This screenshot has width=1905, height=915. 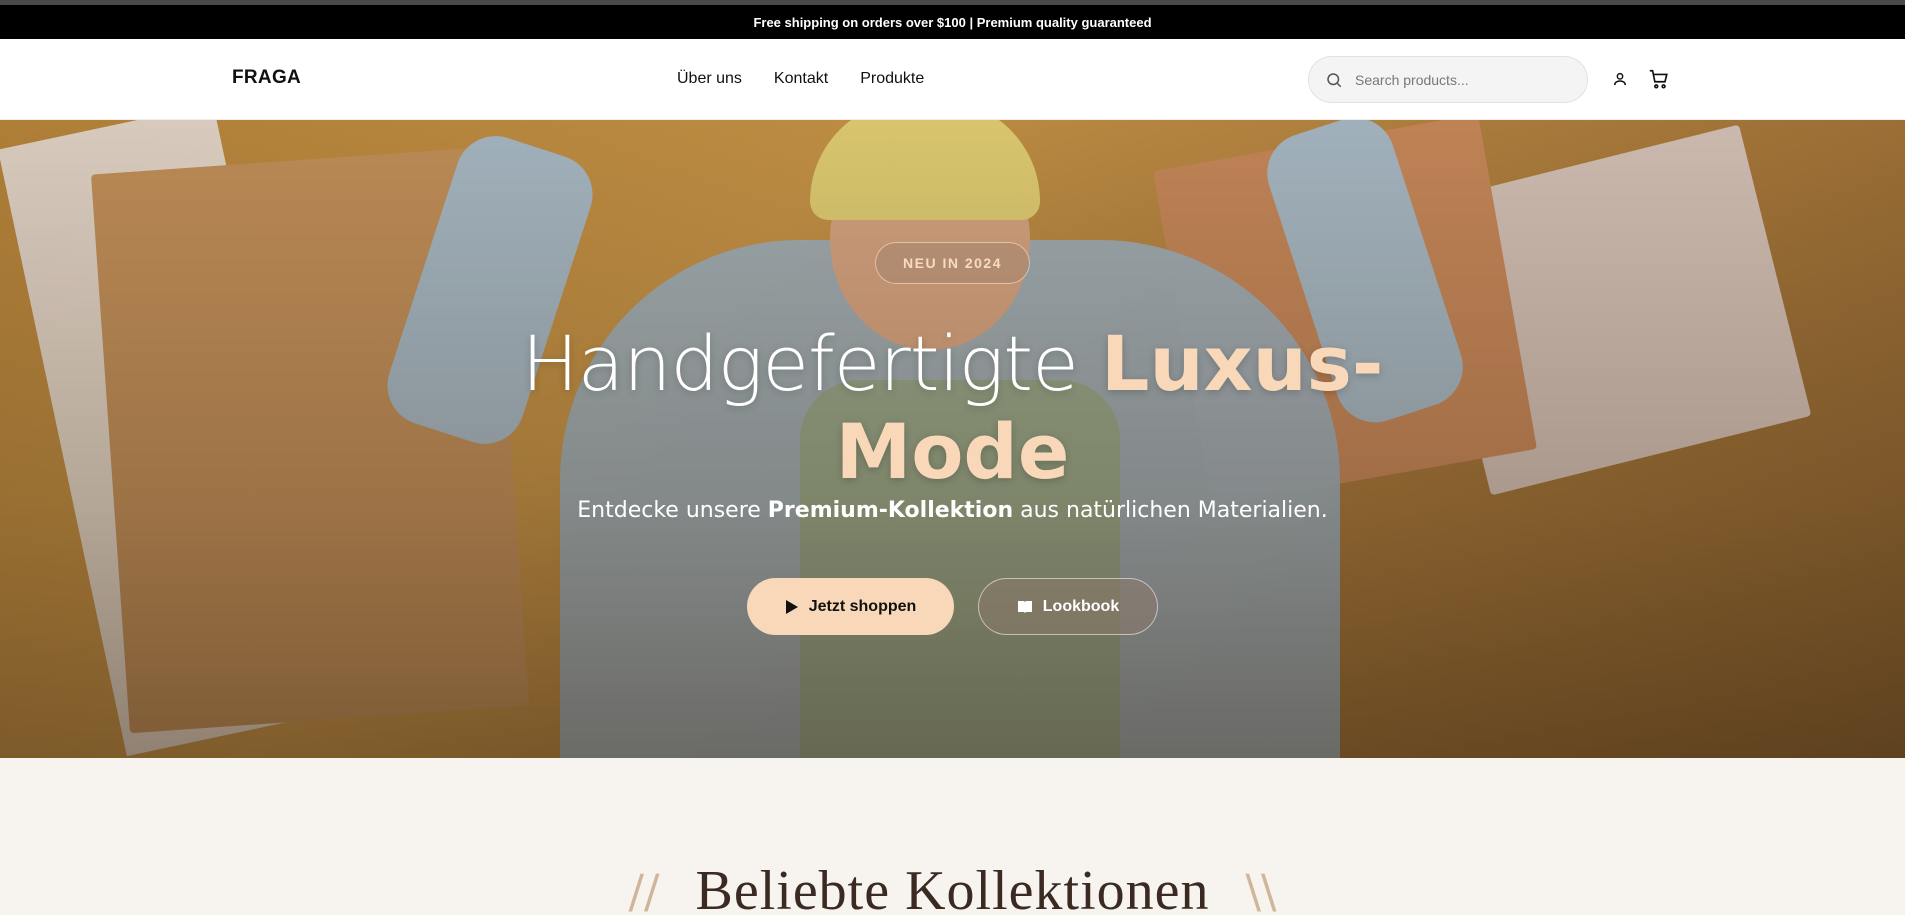 I want to click on title-decoration-left: //, so click(x=644, y=889).